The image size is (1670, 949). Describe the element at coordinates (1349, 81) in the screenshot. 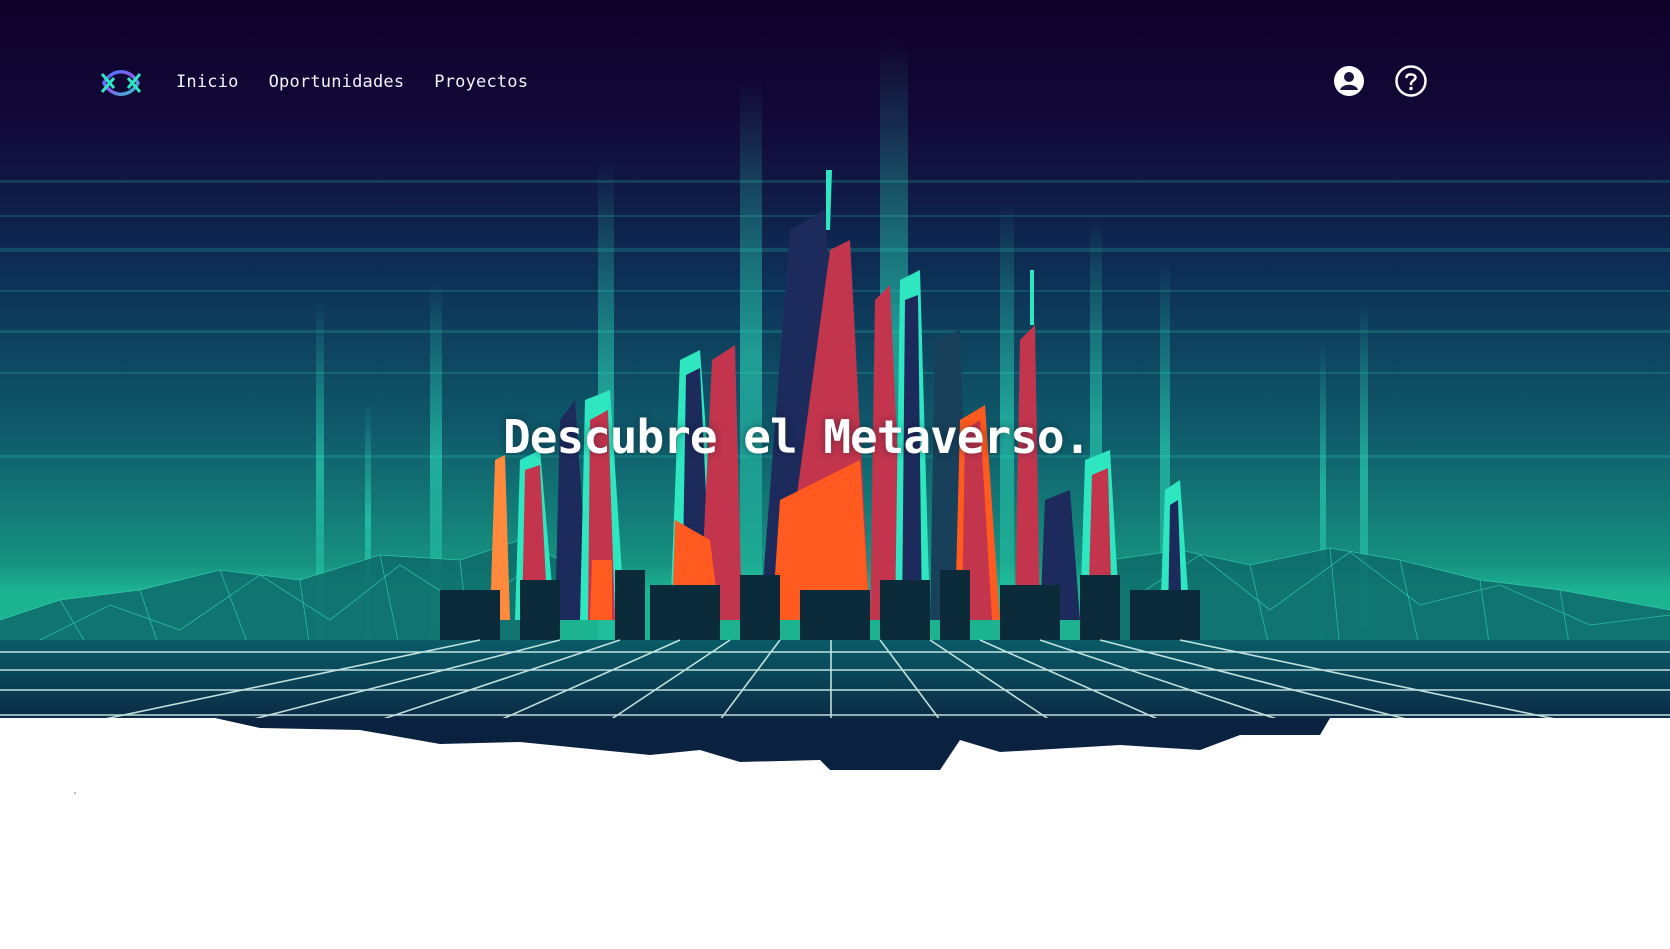

I see `user-account-icon` at that location.